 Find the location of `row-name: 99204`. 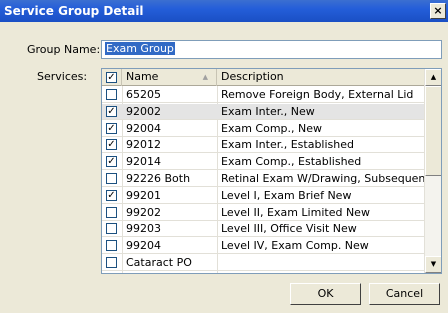

row-name: 99204 is located at coordinates (143, 246).